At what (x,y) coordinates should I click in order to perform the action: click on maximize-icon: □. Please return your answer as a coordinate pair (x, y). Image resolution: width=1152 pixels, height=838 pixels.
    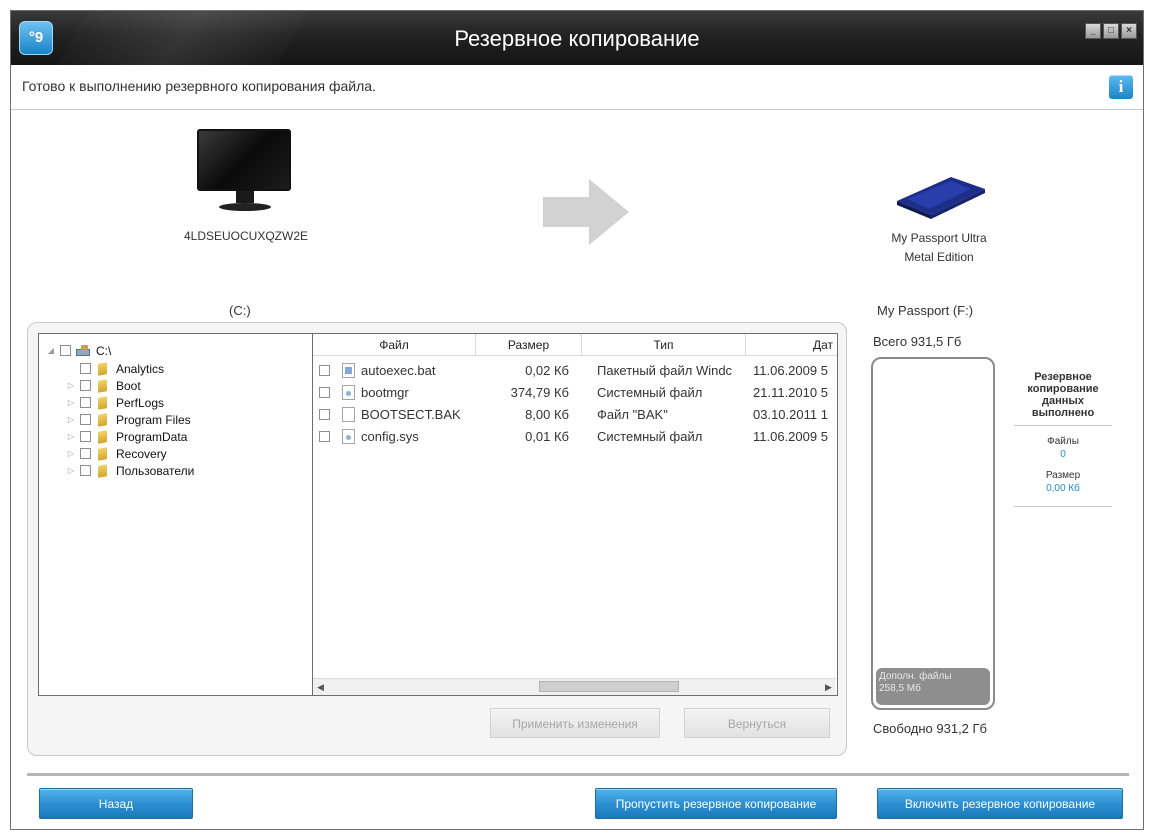
    Looking at the image, I should click on (1111, 31).